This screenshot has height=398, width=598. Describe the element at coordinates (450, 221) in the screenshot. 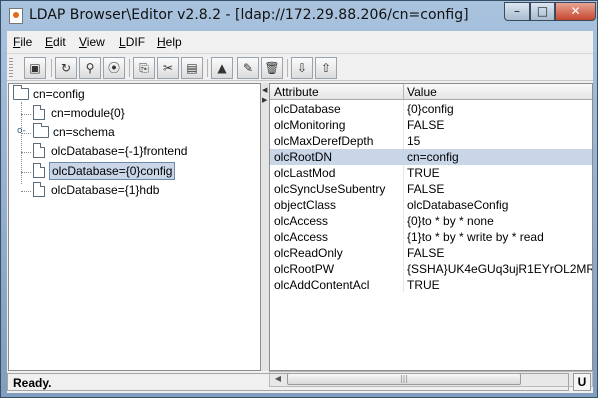

I see `value-cell: {0}to * by * none` at that location.